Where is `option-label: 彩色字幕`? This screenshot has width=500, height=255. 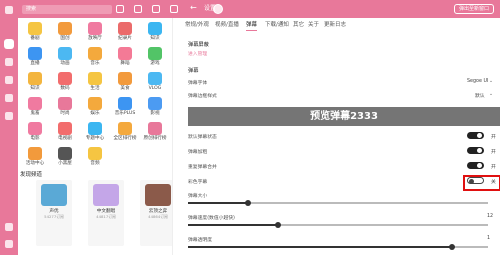
option-label: 彩色字幕 is located at coordinates (198, 182).